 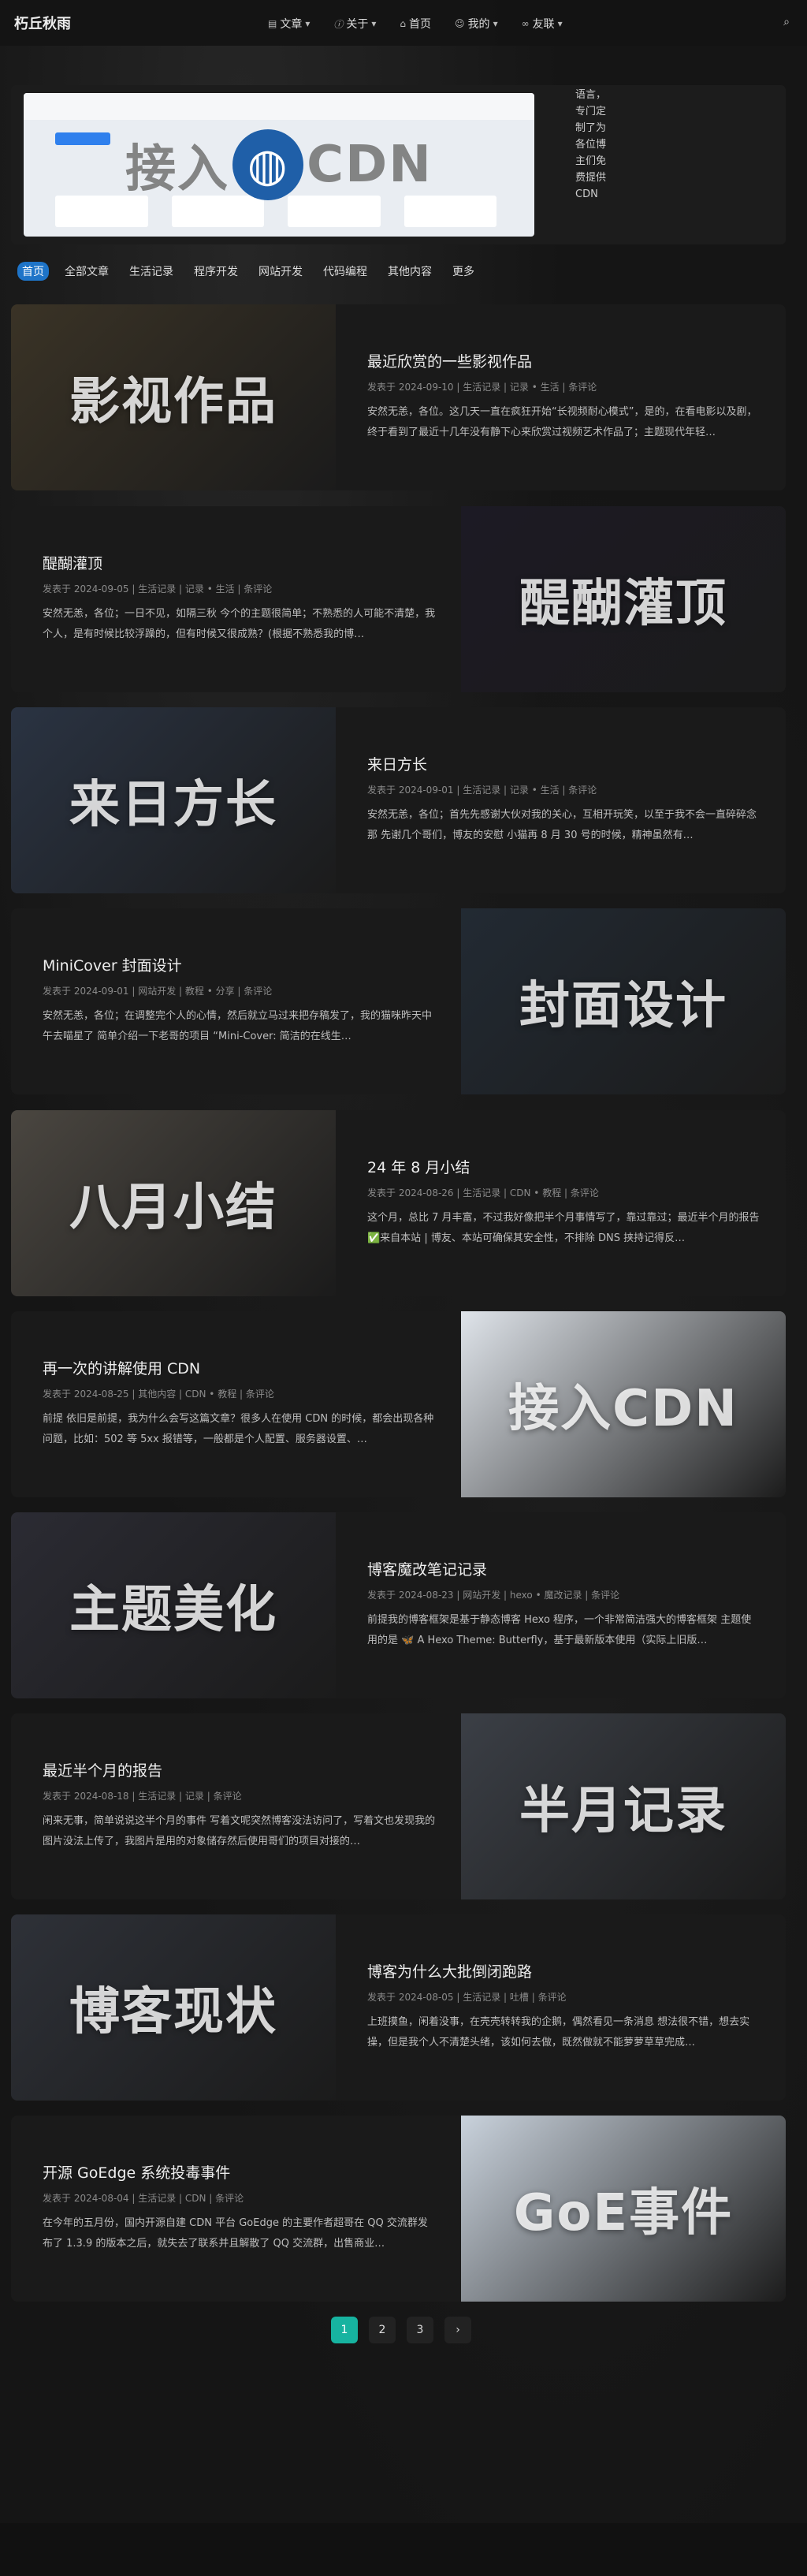 I want to click on main-menu: ▤ 文章 ▾ ⓘ 关于 ▾ ⌂ 首页 ☺ 我的 ▾ ∞ 友联 ▾, so click(x=416, y=24).